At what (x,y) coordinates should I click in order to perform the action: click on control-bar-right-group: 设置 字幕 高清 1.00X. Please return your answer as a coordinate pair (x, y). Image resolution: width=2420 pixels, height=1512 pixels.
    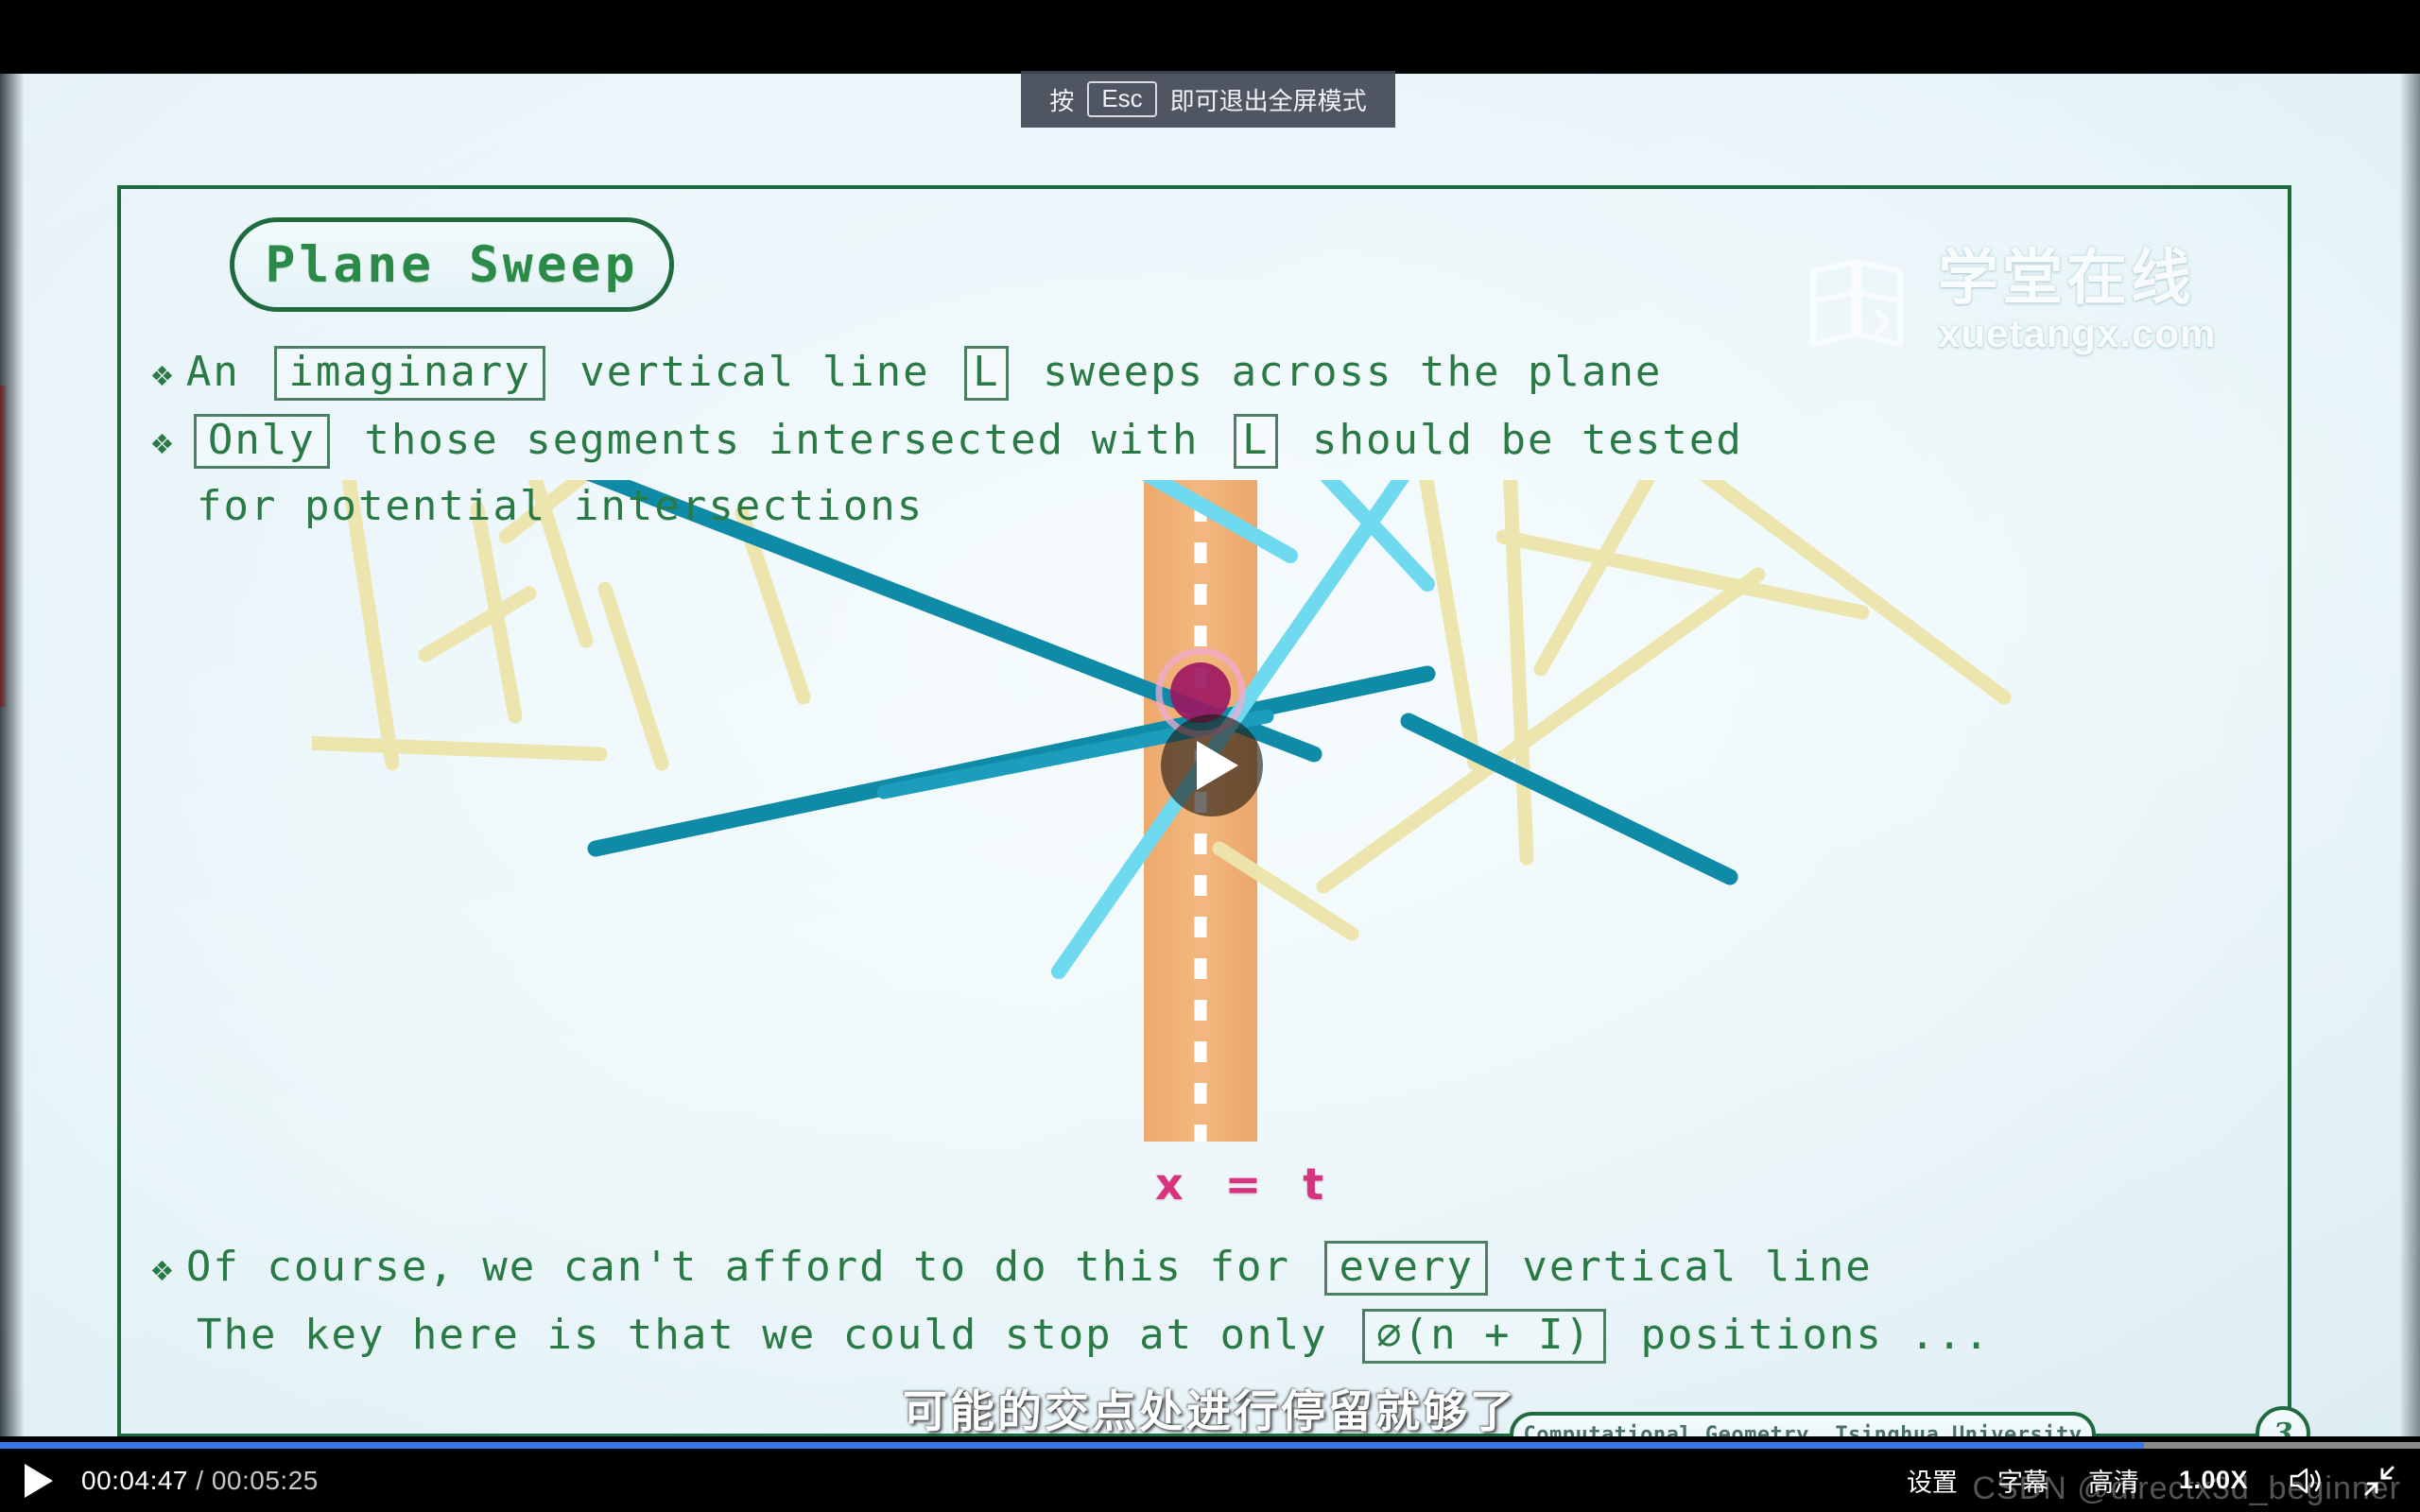
    Looking at the image, I should click on (2163, 1480).